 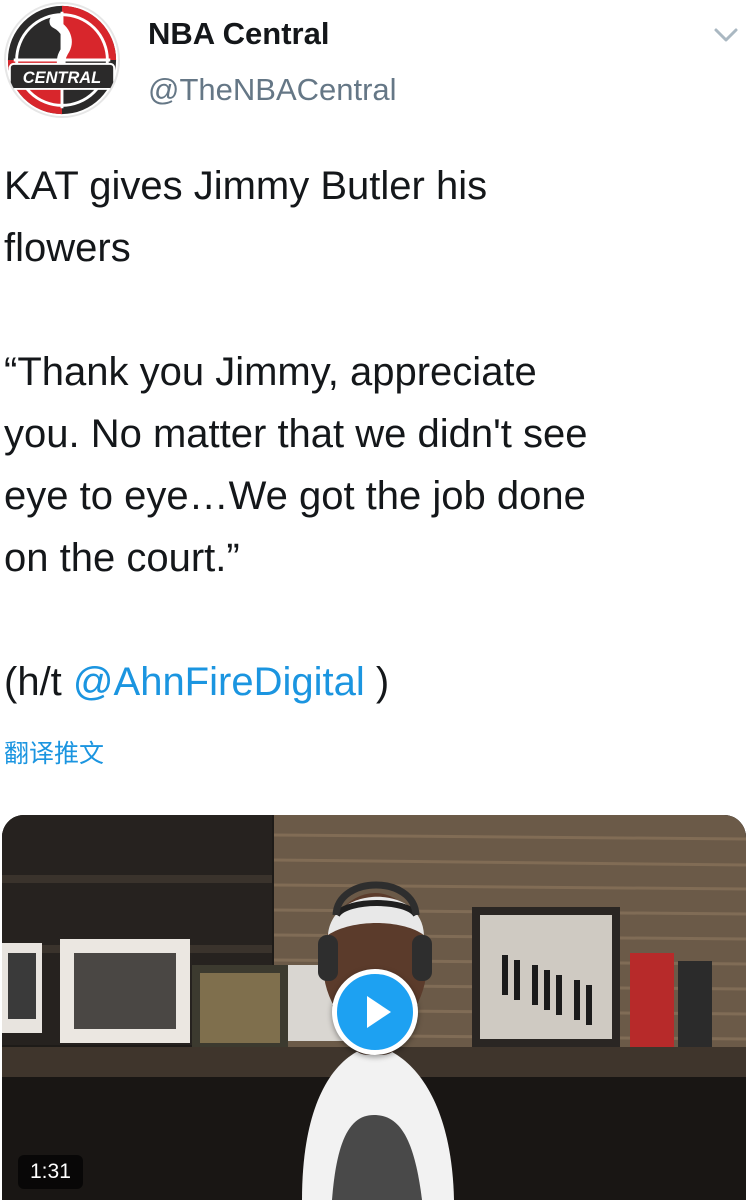 I want to click on avatar: CENTRAL, so click(x=62, y=60).